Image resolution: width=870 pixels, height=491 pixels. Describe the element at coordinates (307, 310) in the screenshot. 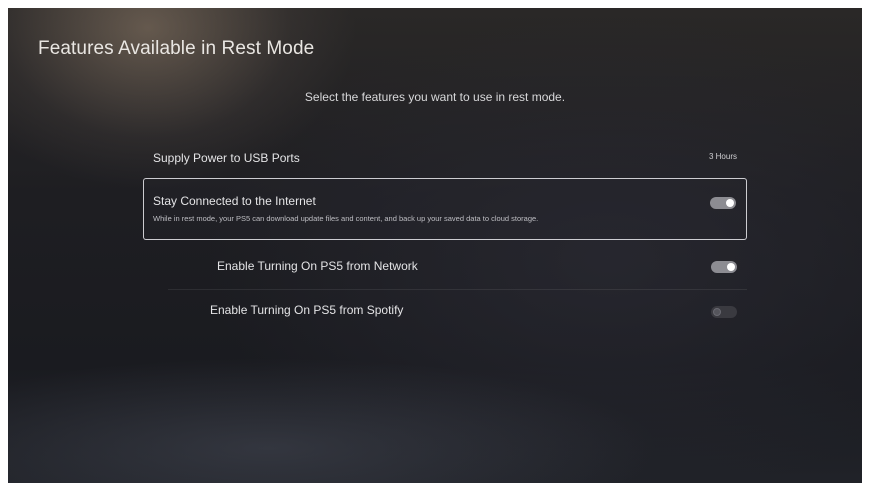

I see `setting-spotify-power-on-label: Enable Turning On PS5 from Spotify` at that location.